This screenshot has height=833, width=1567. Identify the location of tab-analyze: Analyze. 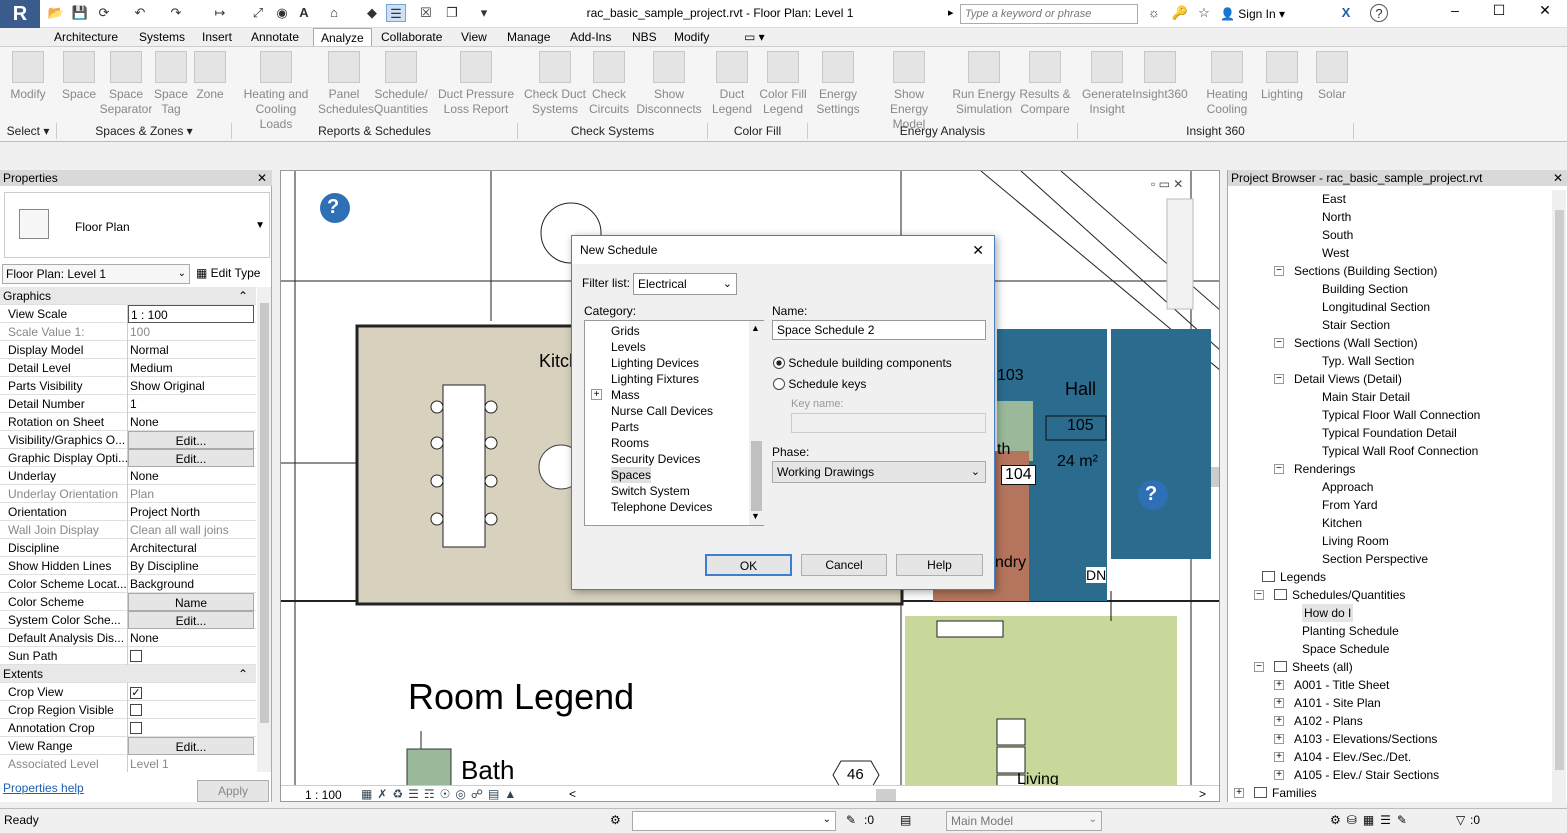
(342, 37).